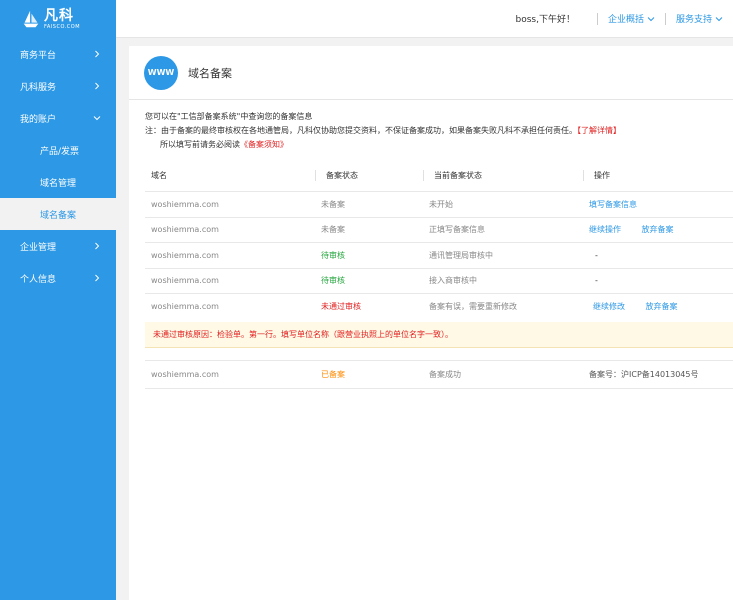 The width and height of the screenshot is (733, 600). I want to click on sidebar-item-services: 凡科服务, so click(58, 86).